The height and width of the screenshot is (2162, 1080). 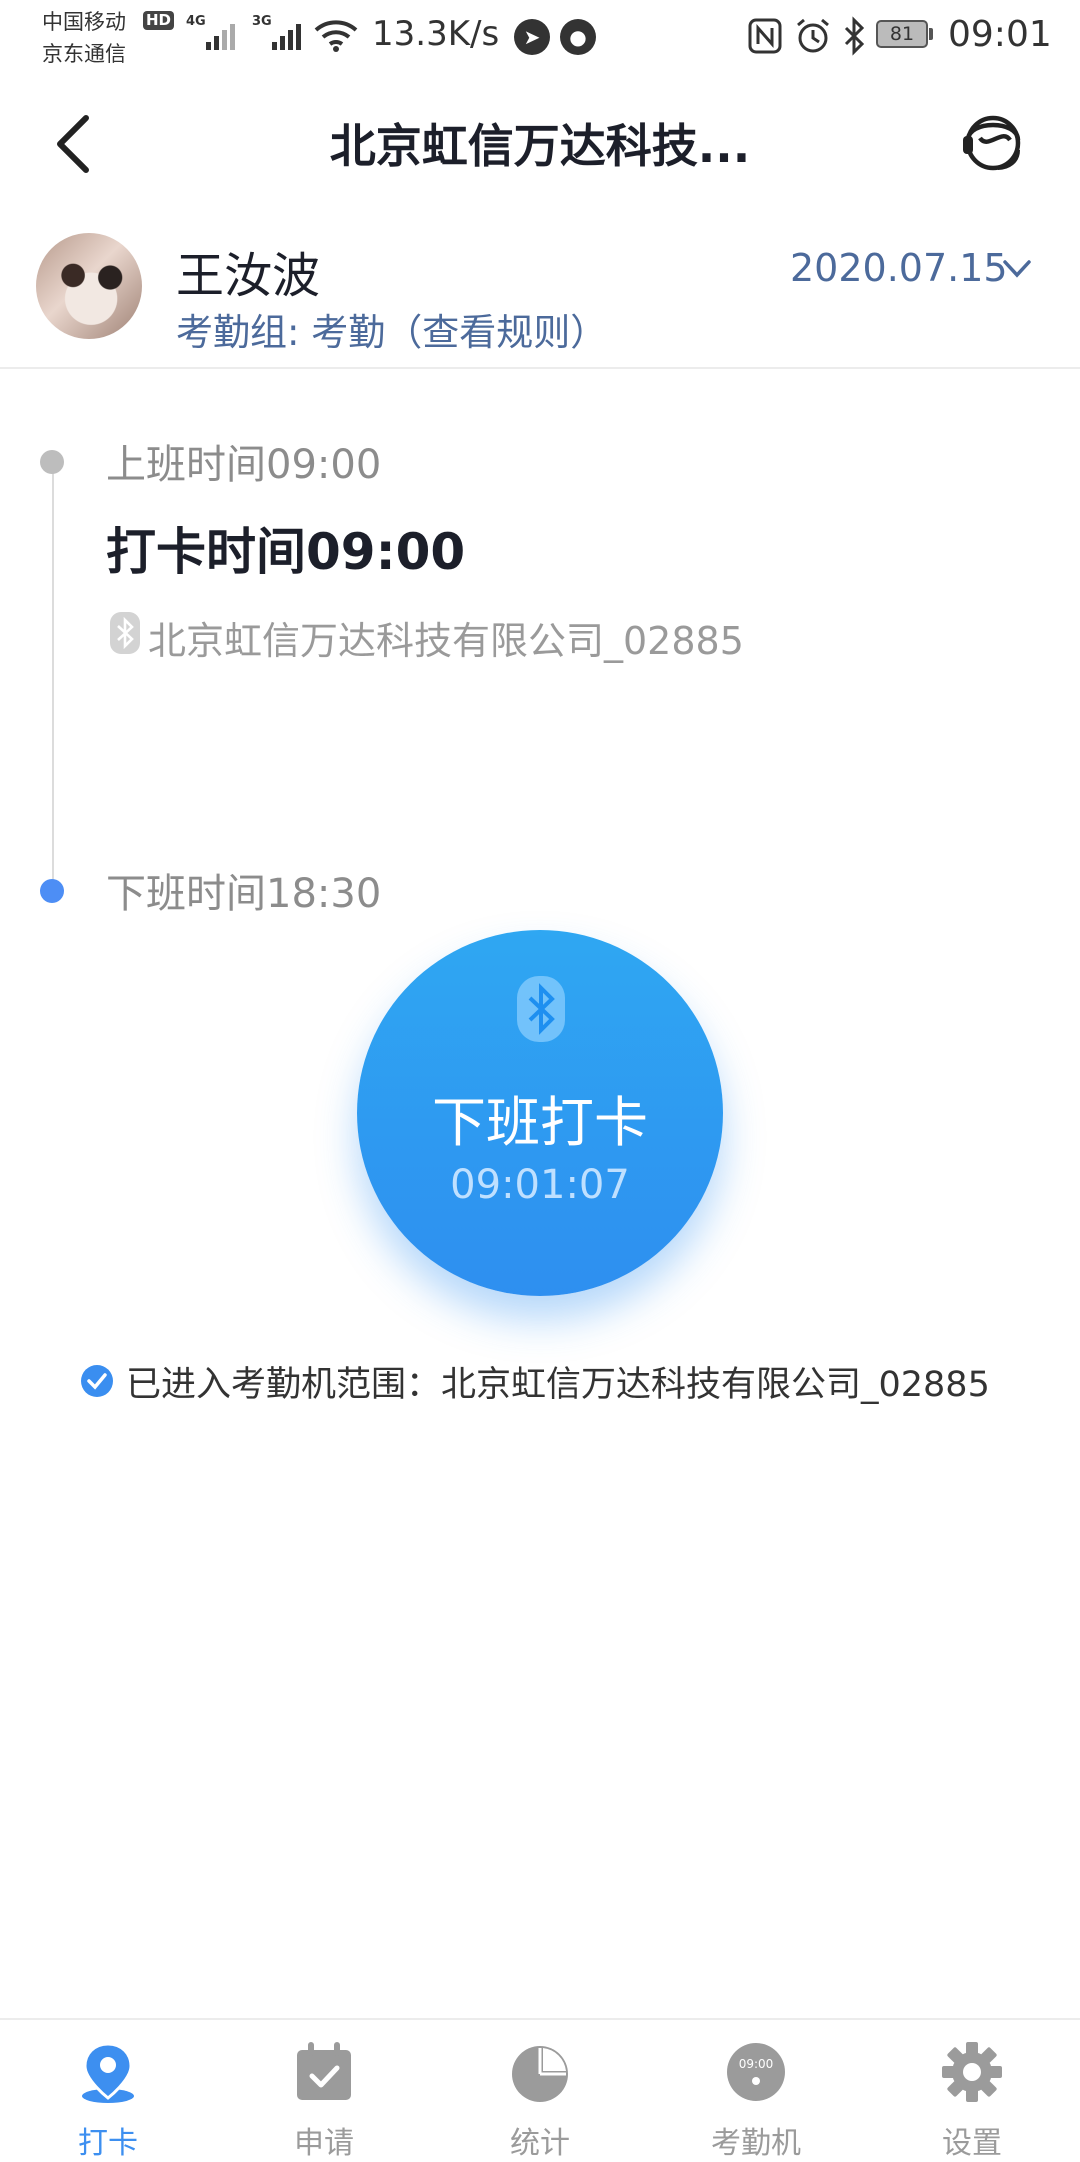 What do you see at coordinates (248, 276) in the screenshot?
I see `user-name: 王汝波` at bounding box center [248, 276].